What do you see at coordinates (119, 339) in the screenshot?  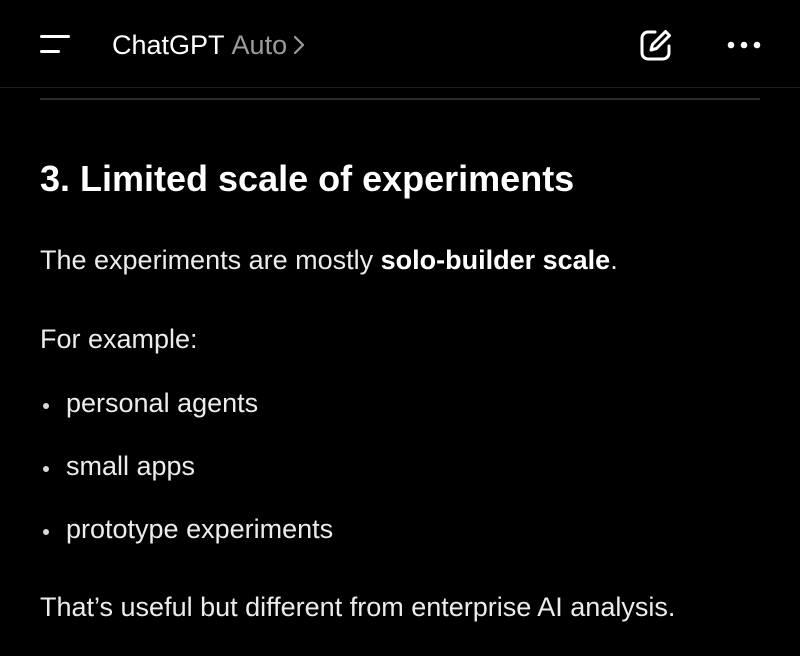 I see `example-label: For example:` at bounding box center [119, 339].